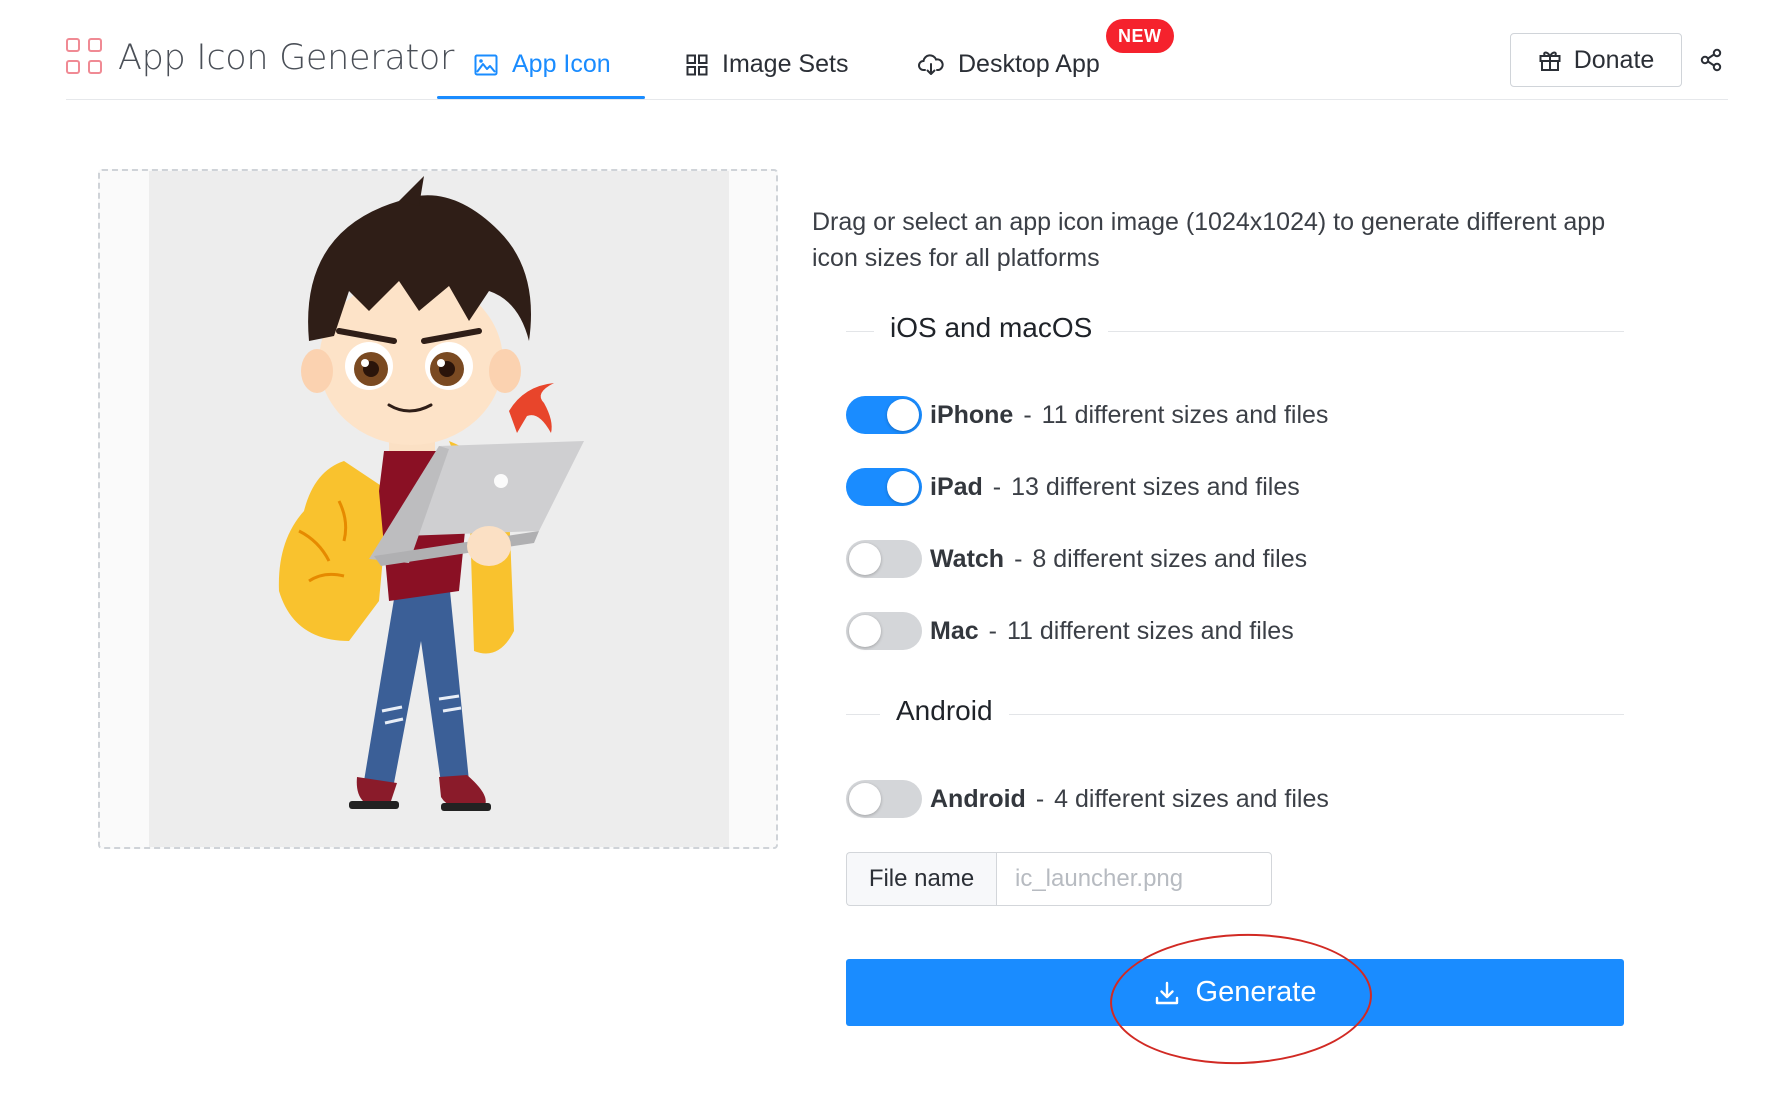  Describe the element at coordinates (921, 879) in the screenshot. I see `file-name-label: File name` at that location.